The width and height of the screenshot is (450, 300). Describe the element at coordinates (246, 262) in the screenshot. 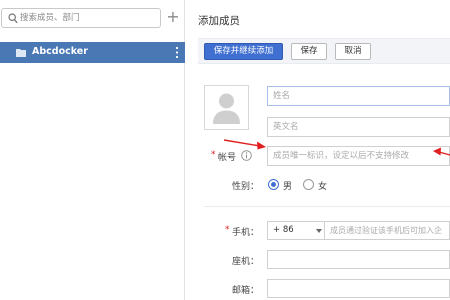

I see `phone-label: 座机：` at that location.